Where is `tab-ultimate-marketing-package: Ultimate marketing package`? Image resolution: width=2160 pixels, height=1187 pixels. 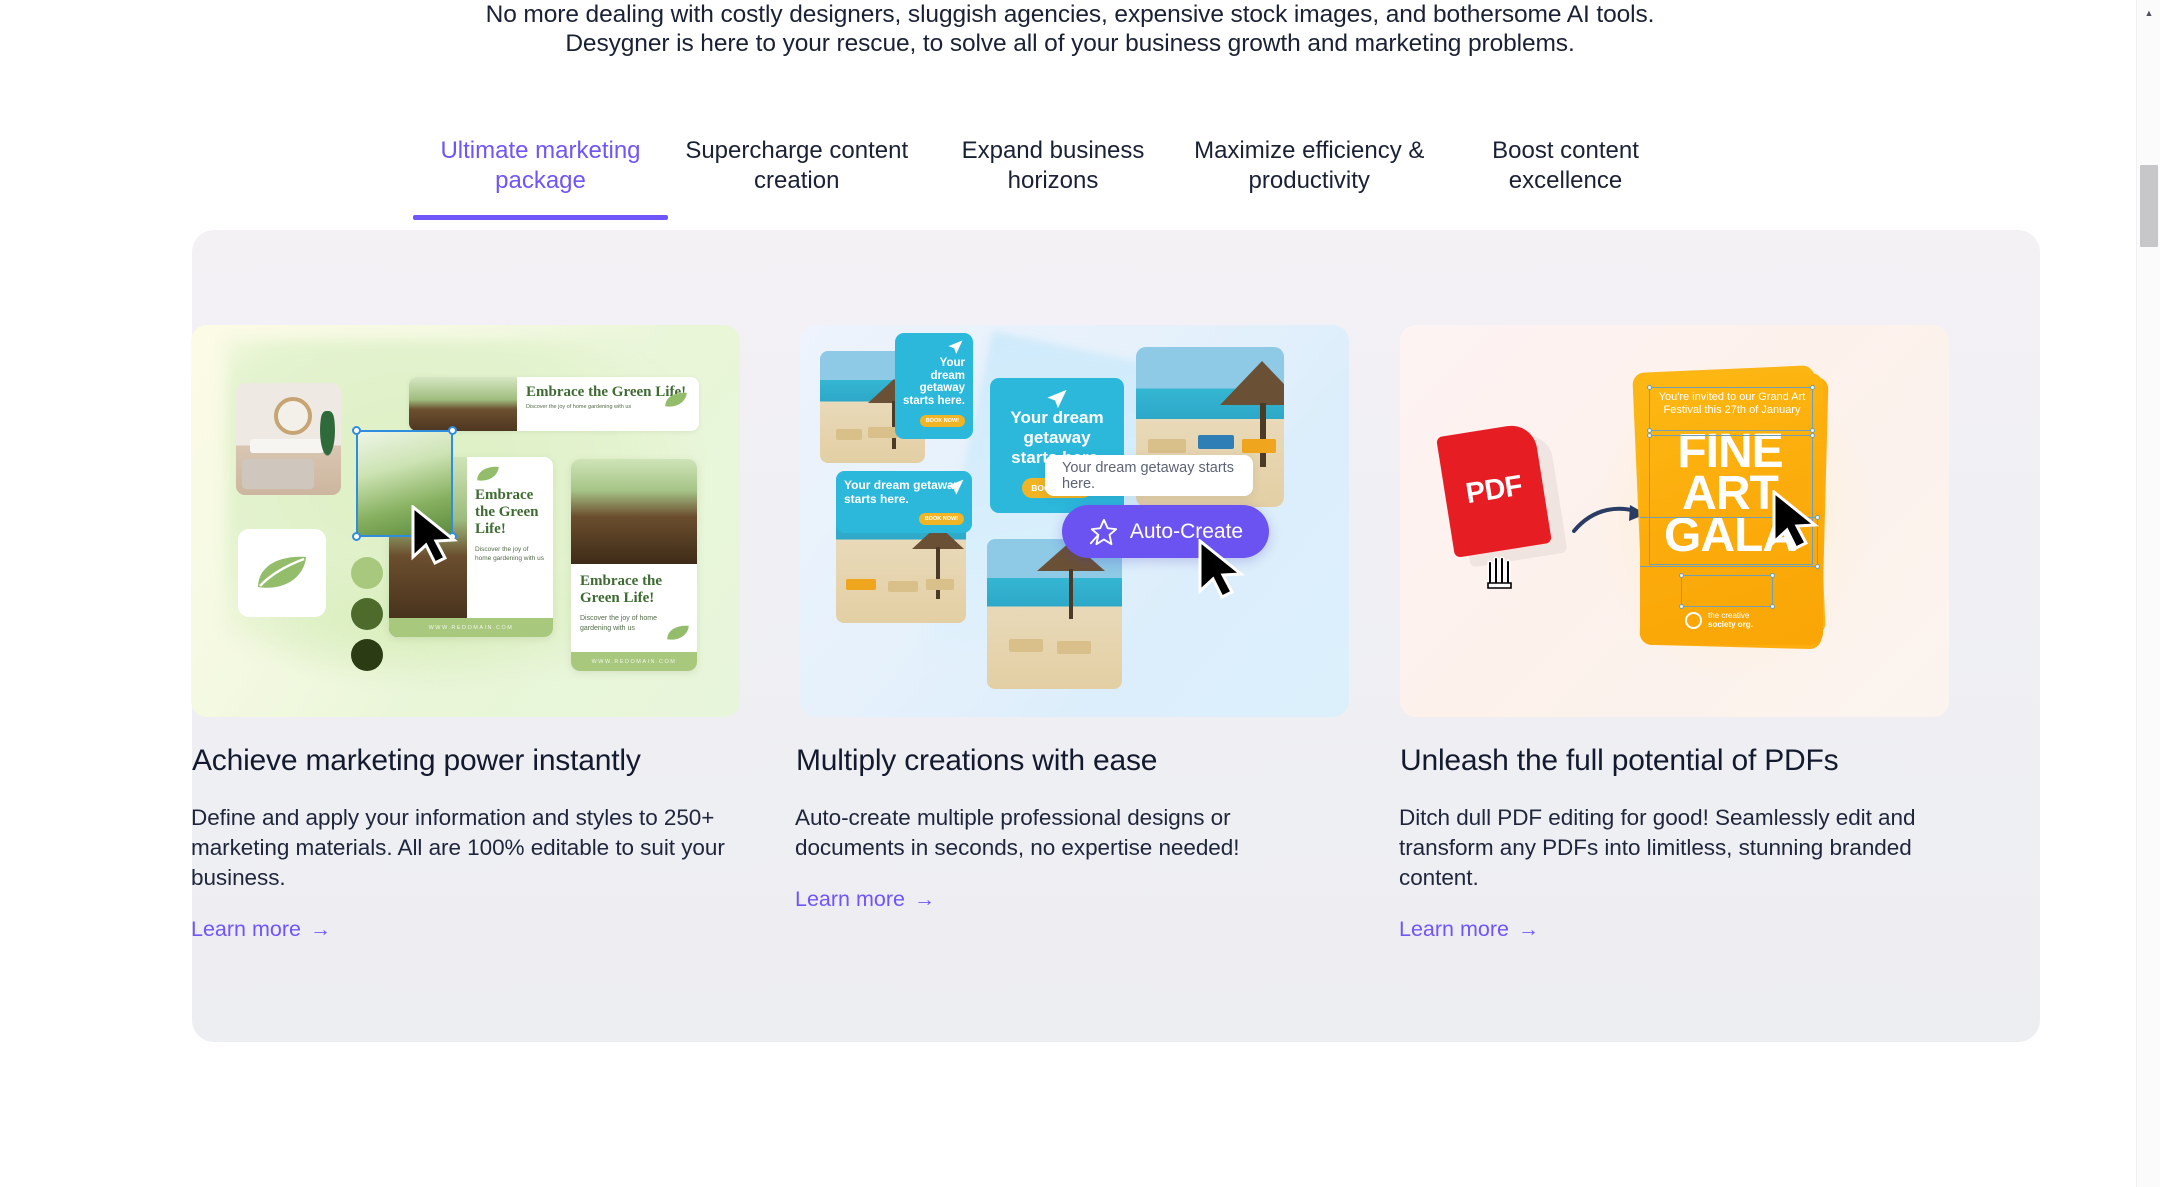 tab-ultimate-marketing-package: Ultimate marketing package is located at coordinates (540, 178).